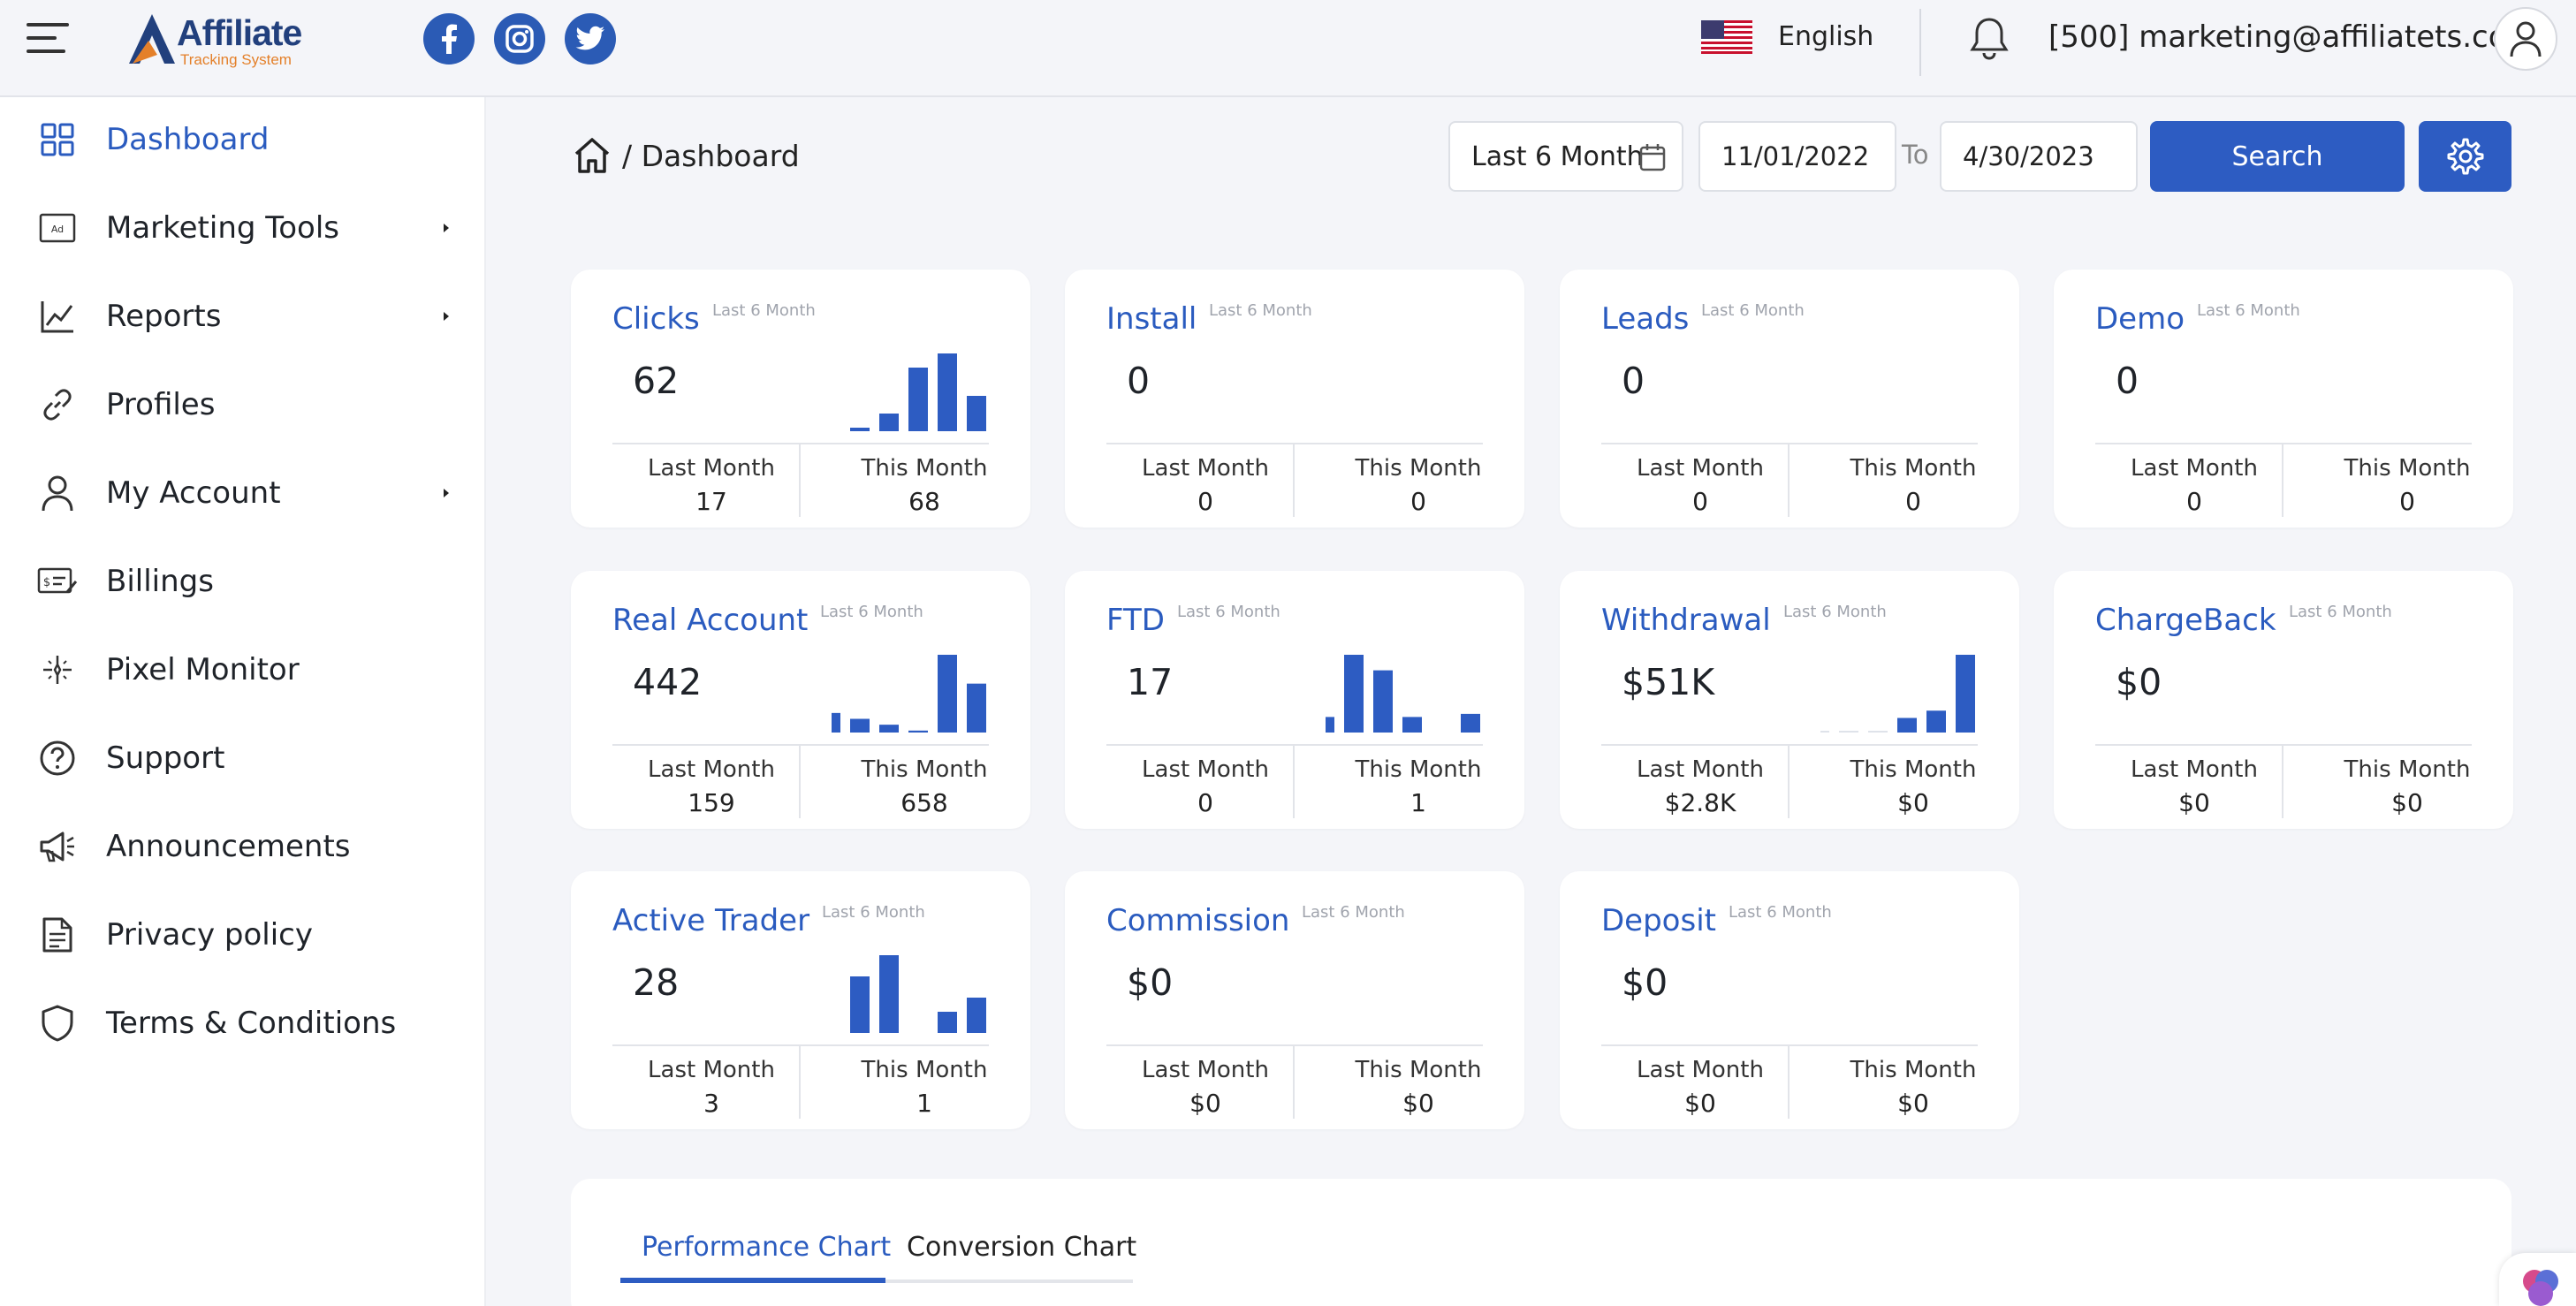  Describe the element at coordinates (243, 935) in the screenshot. I see `sidebar-item-privacy-policy: Privacy policy` at that location.